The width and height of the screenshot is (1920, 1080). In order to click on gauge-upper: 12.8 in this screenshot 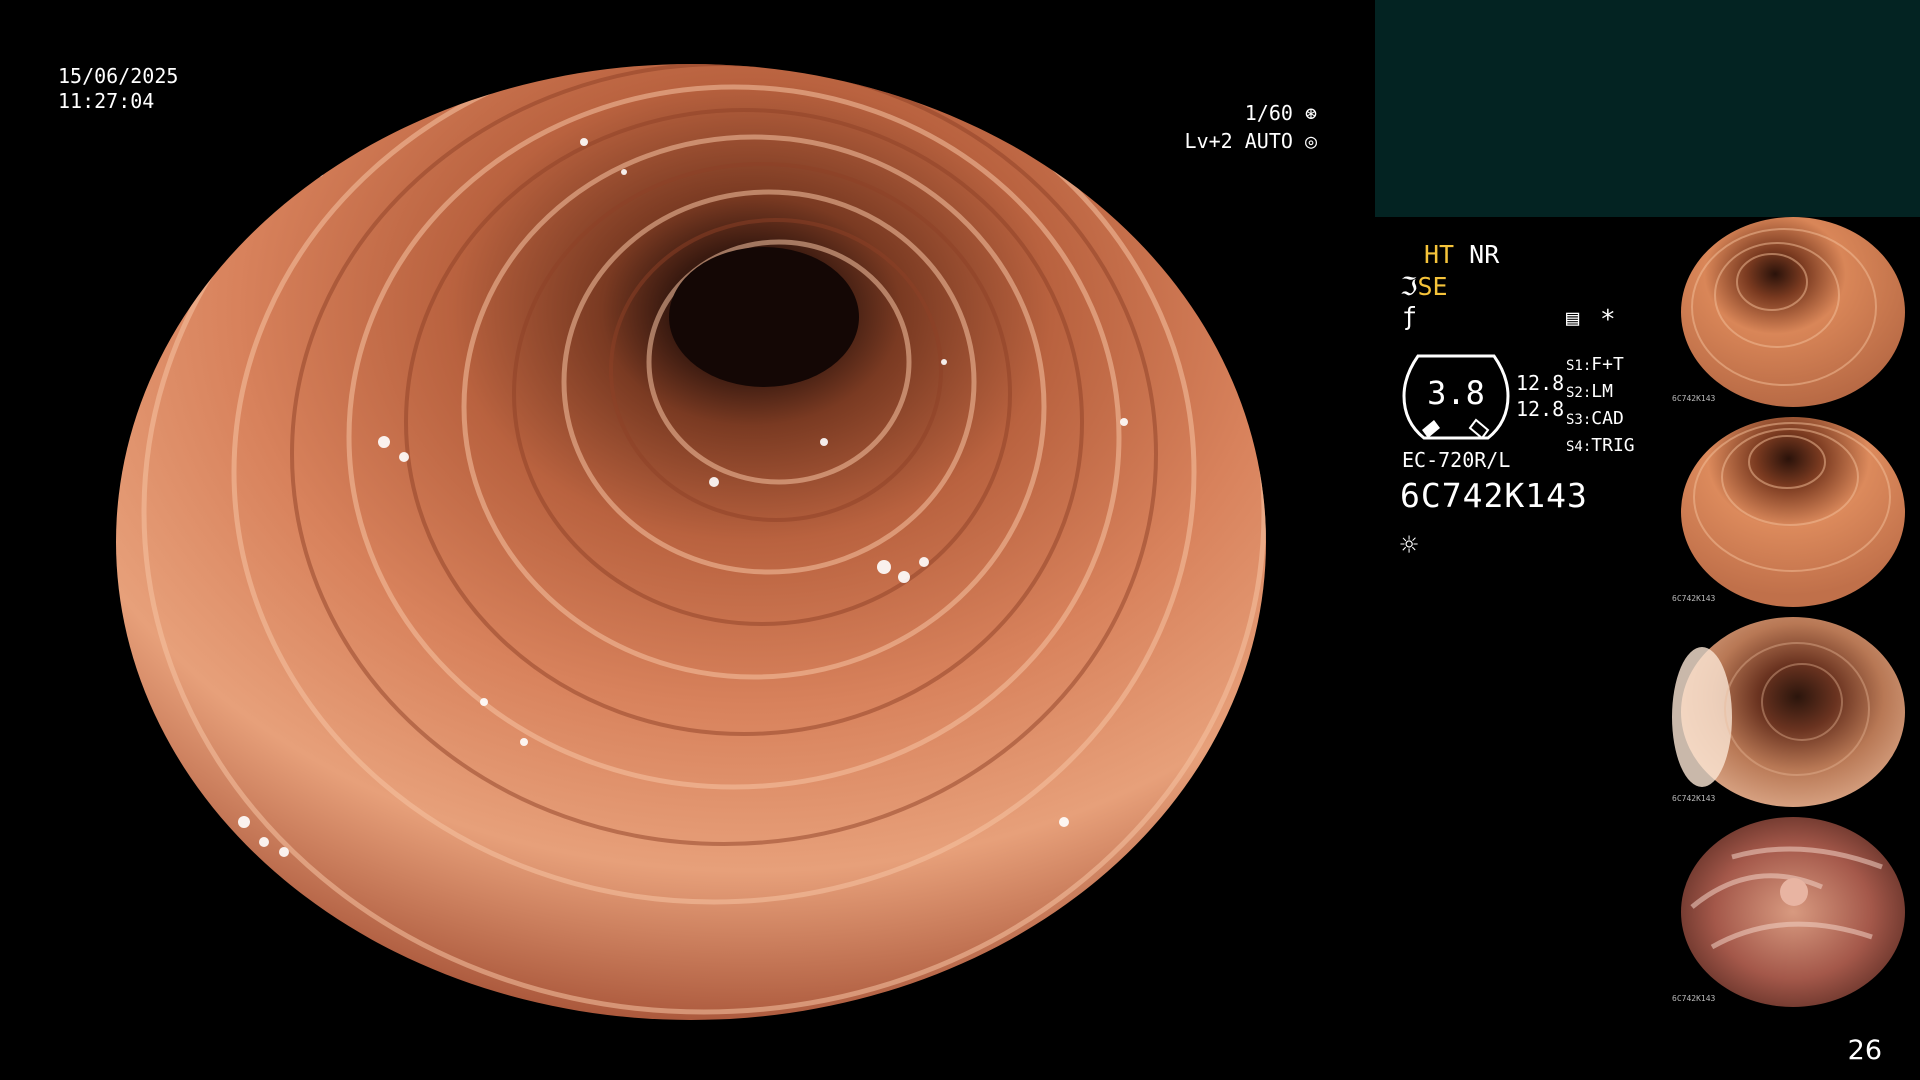, I will do `click(1540, 383)`.